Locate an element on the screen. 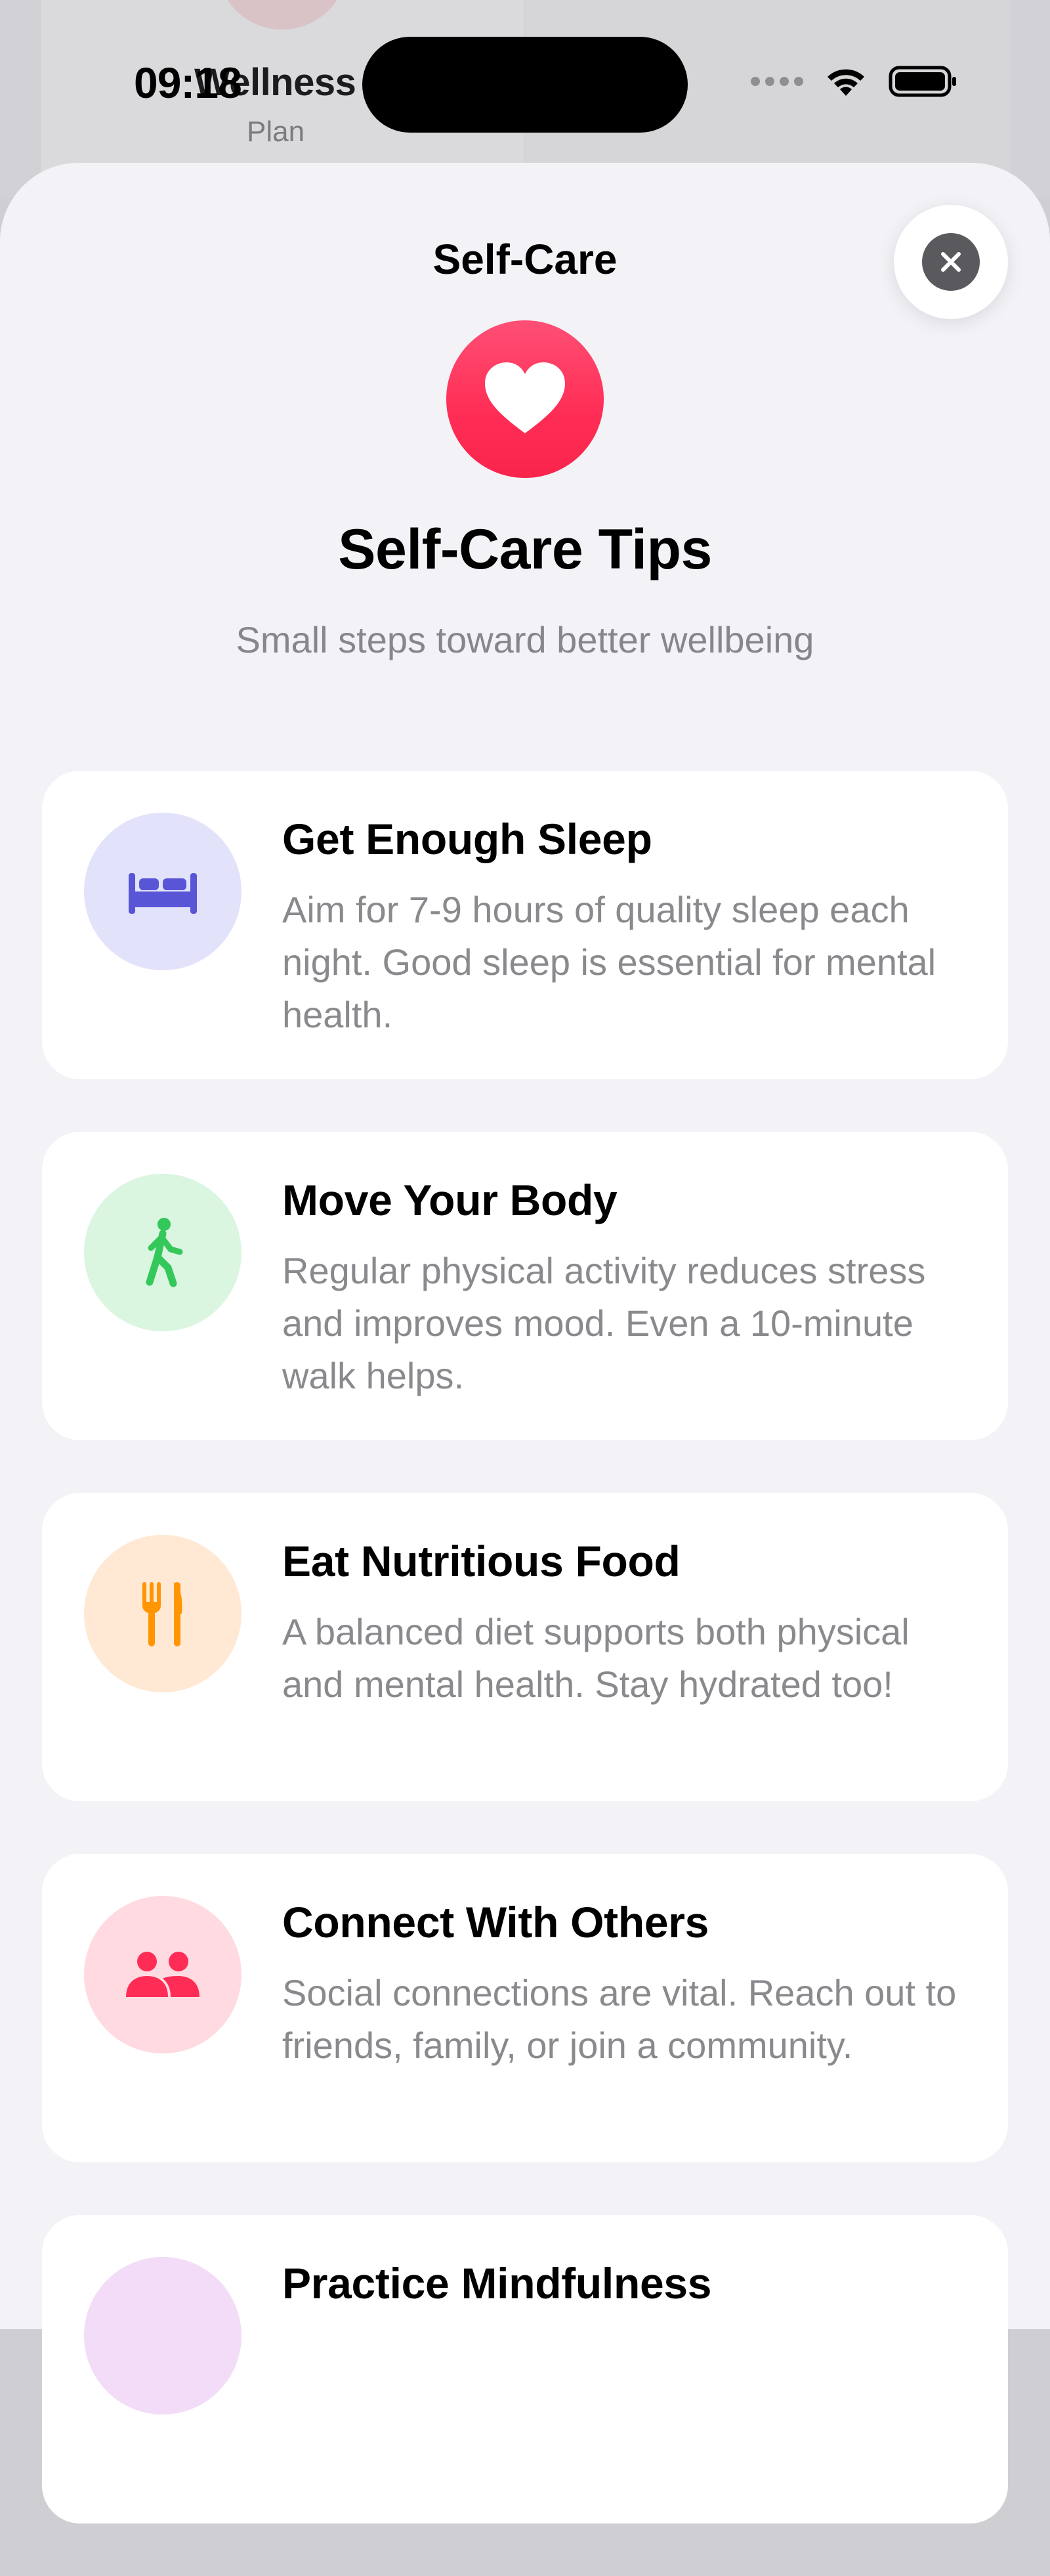 The height and width of the screenshot is (2576, 1050). tip-title: Eat Nutritious Food is located at coordinates (481, 1561).